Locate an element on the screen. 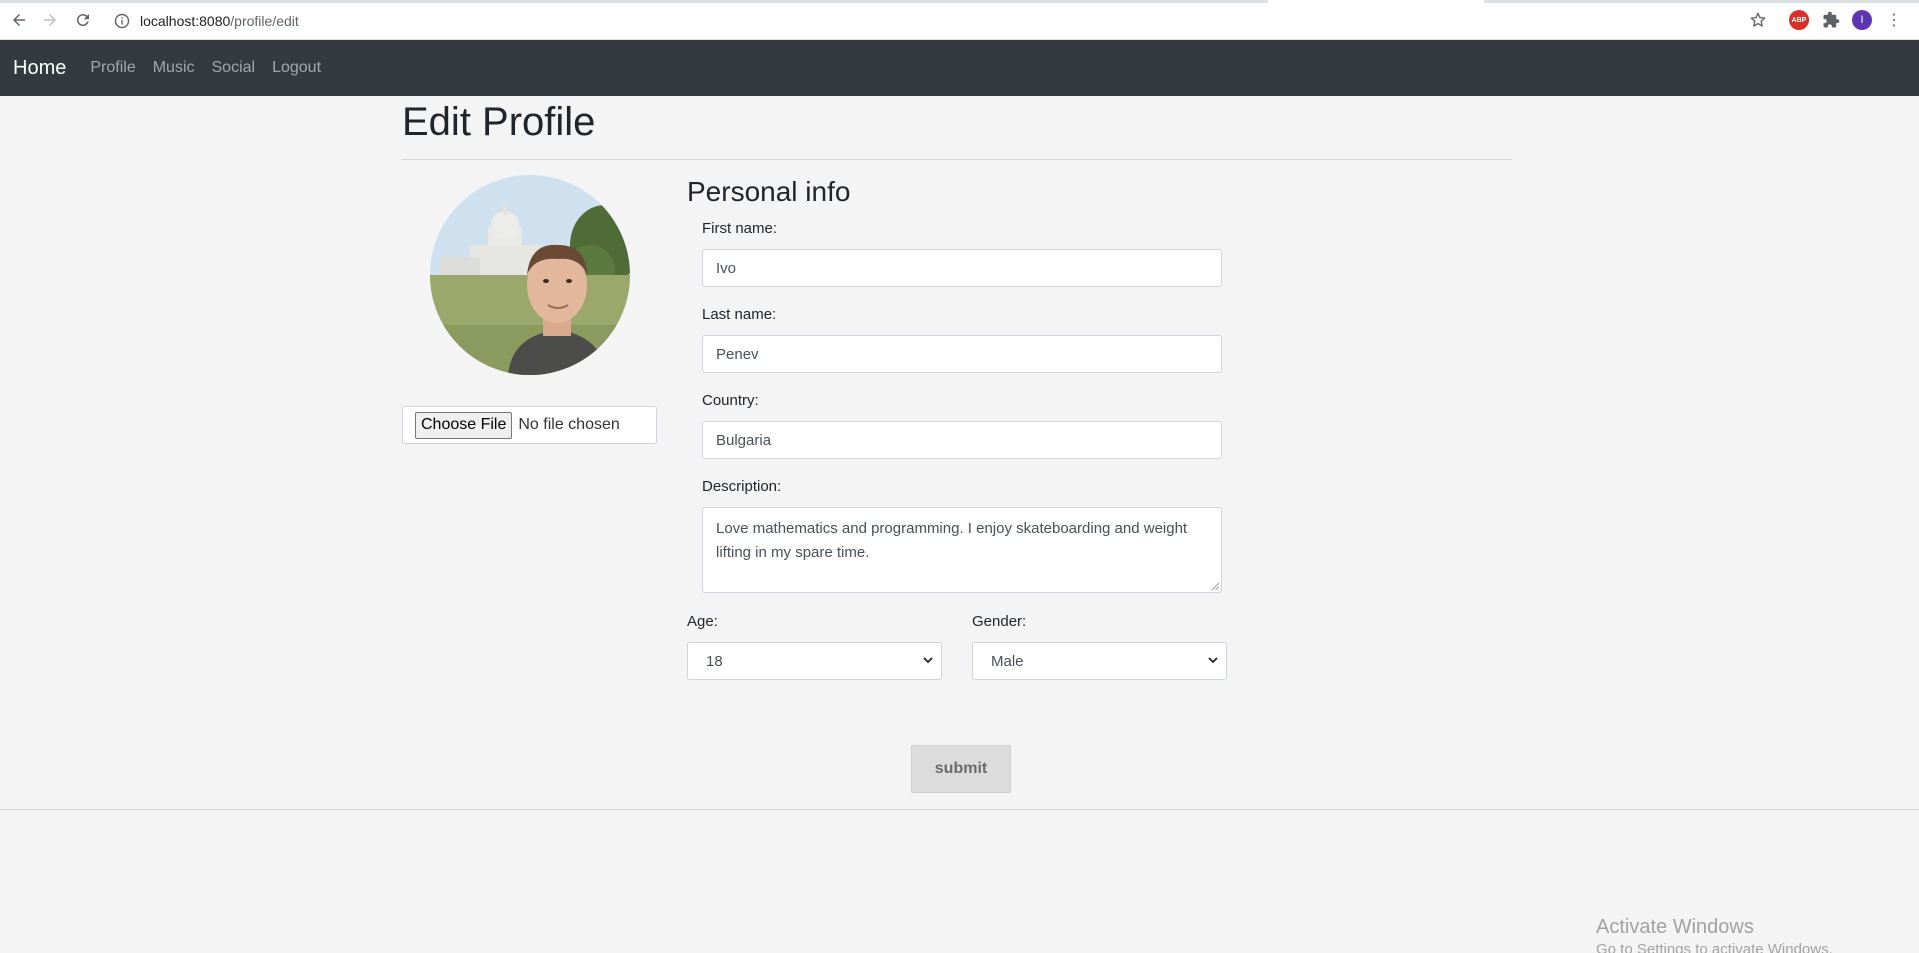  url-text: localhost:8080/profile/edit is located at coordinates (219, 21).